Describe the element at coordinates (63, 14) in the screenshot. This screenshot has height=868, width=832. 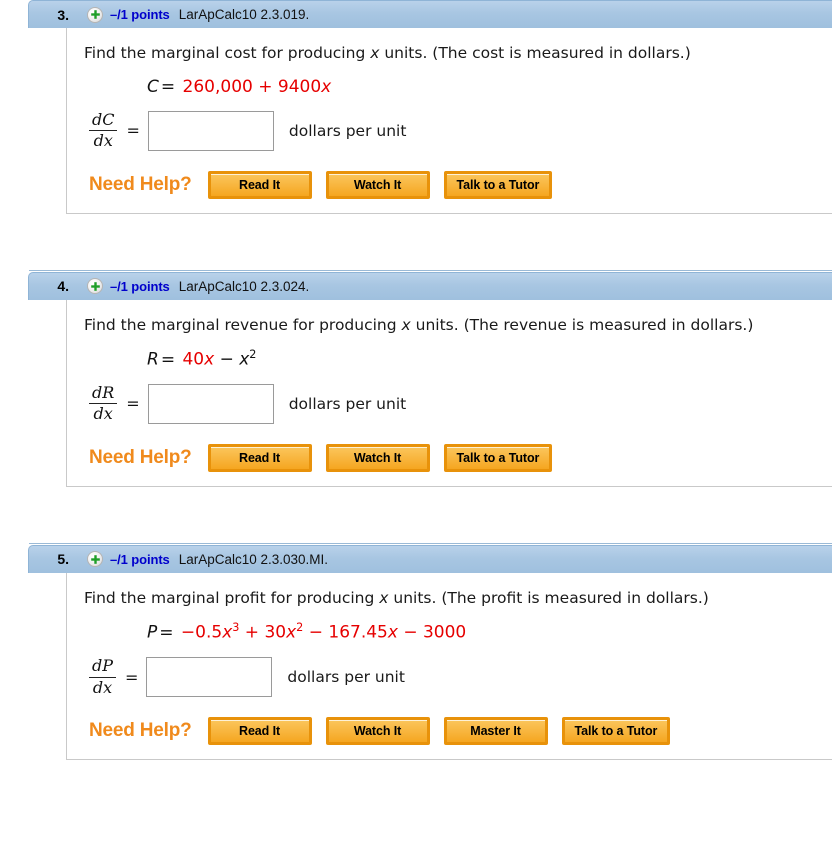
I see `question-number: 3.` at that location.